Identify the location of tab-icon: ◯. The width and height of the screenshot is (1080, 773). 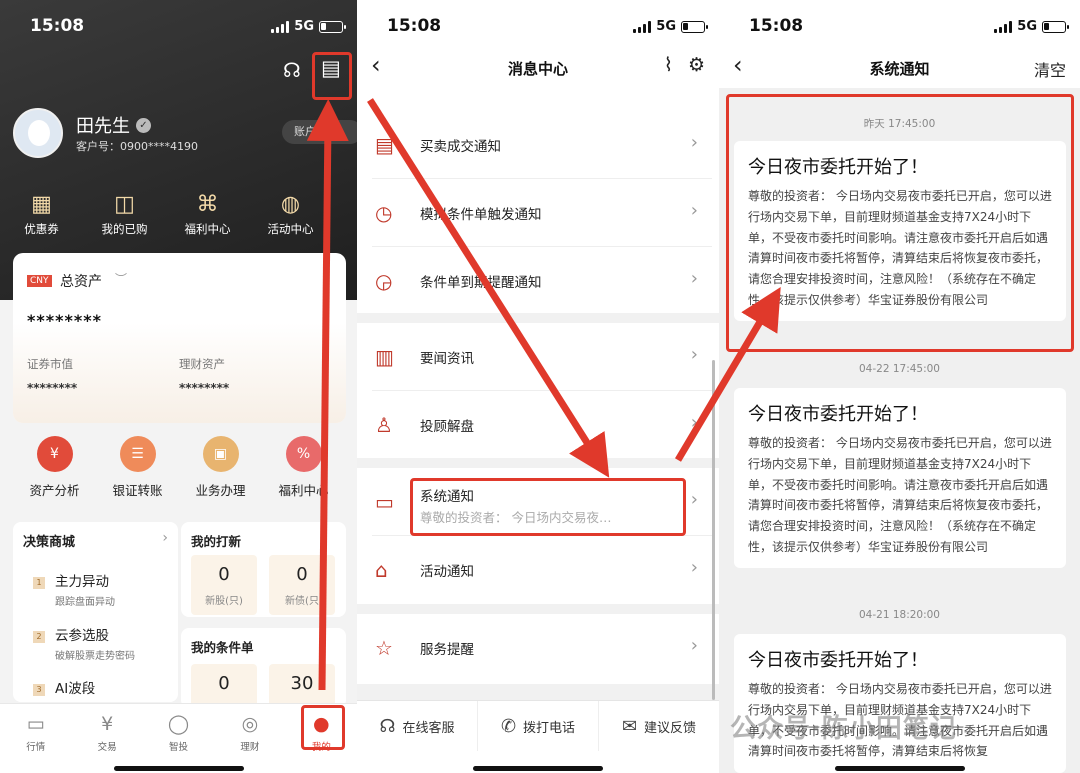
(178, 724).